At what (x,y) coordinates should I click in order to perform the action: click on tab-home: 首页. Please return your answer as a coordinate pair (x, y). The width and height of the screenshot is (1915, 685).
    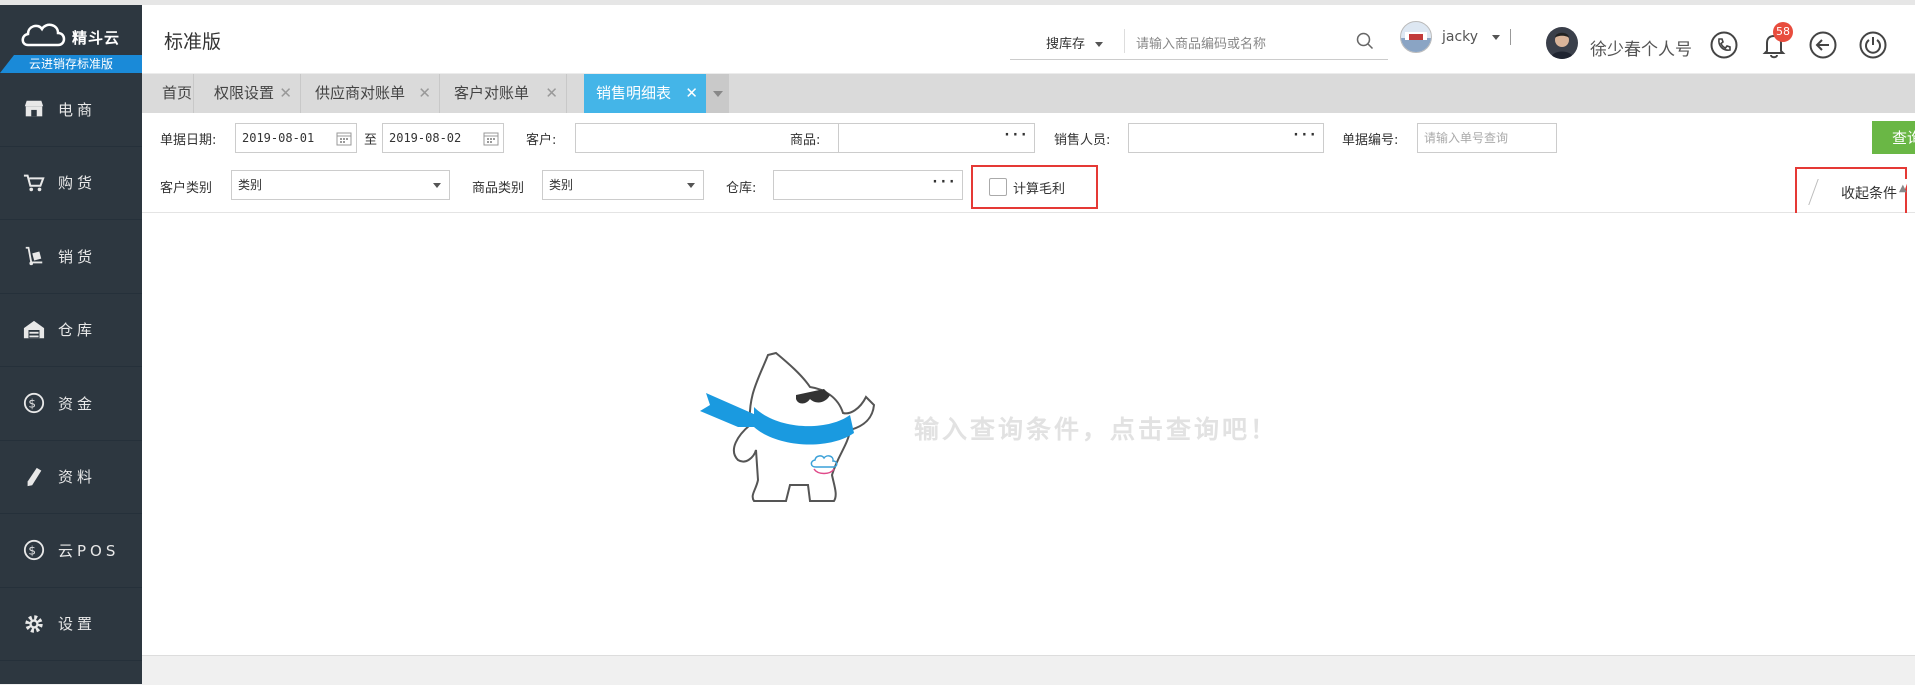
    Looking at the image, I should click on (168, 93).